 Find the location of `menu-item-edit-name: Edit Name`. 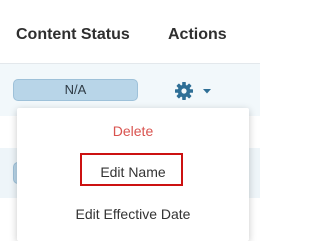

menu-item-edit-name: Edit Name is located at coordinates (133, 172).